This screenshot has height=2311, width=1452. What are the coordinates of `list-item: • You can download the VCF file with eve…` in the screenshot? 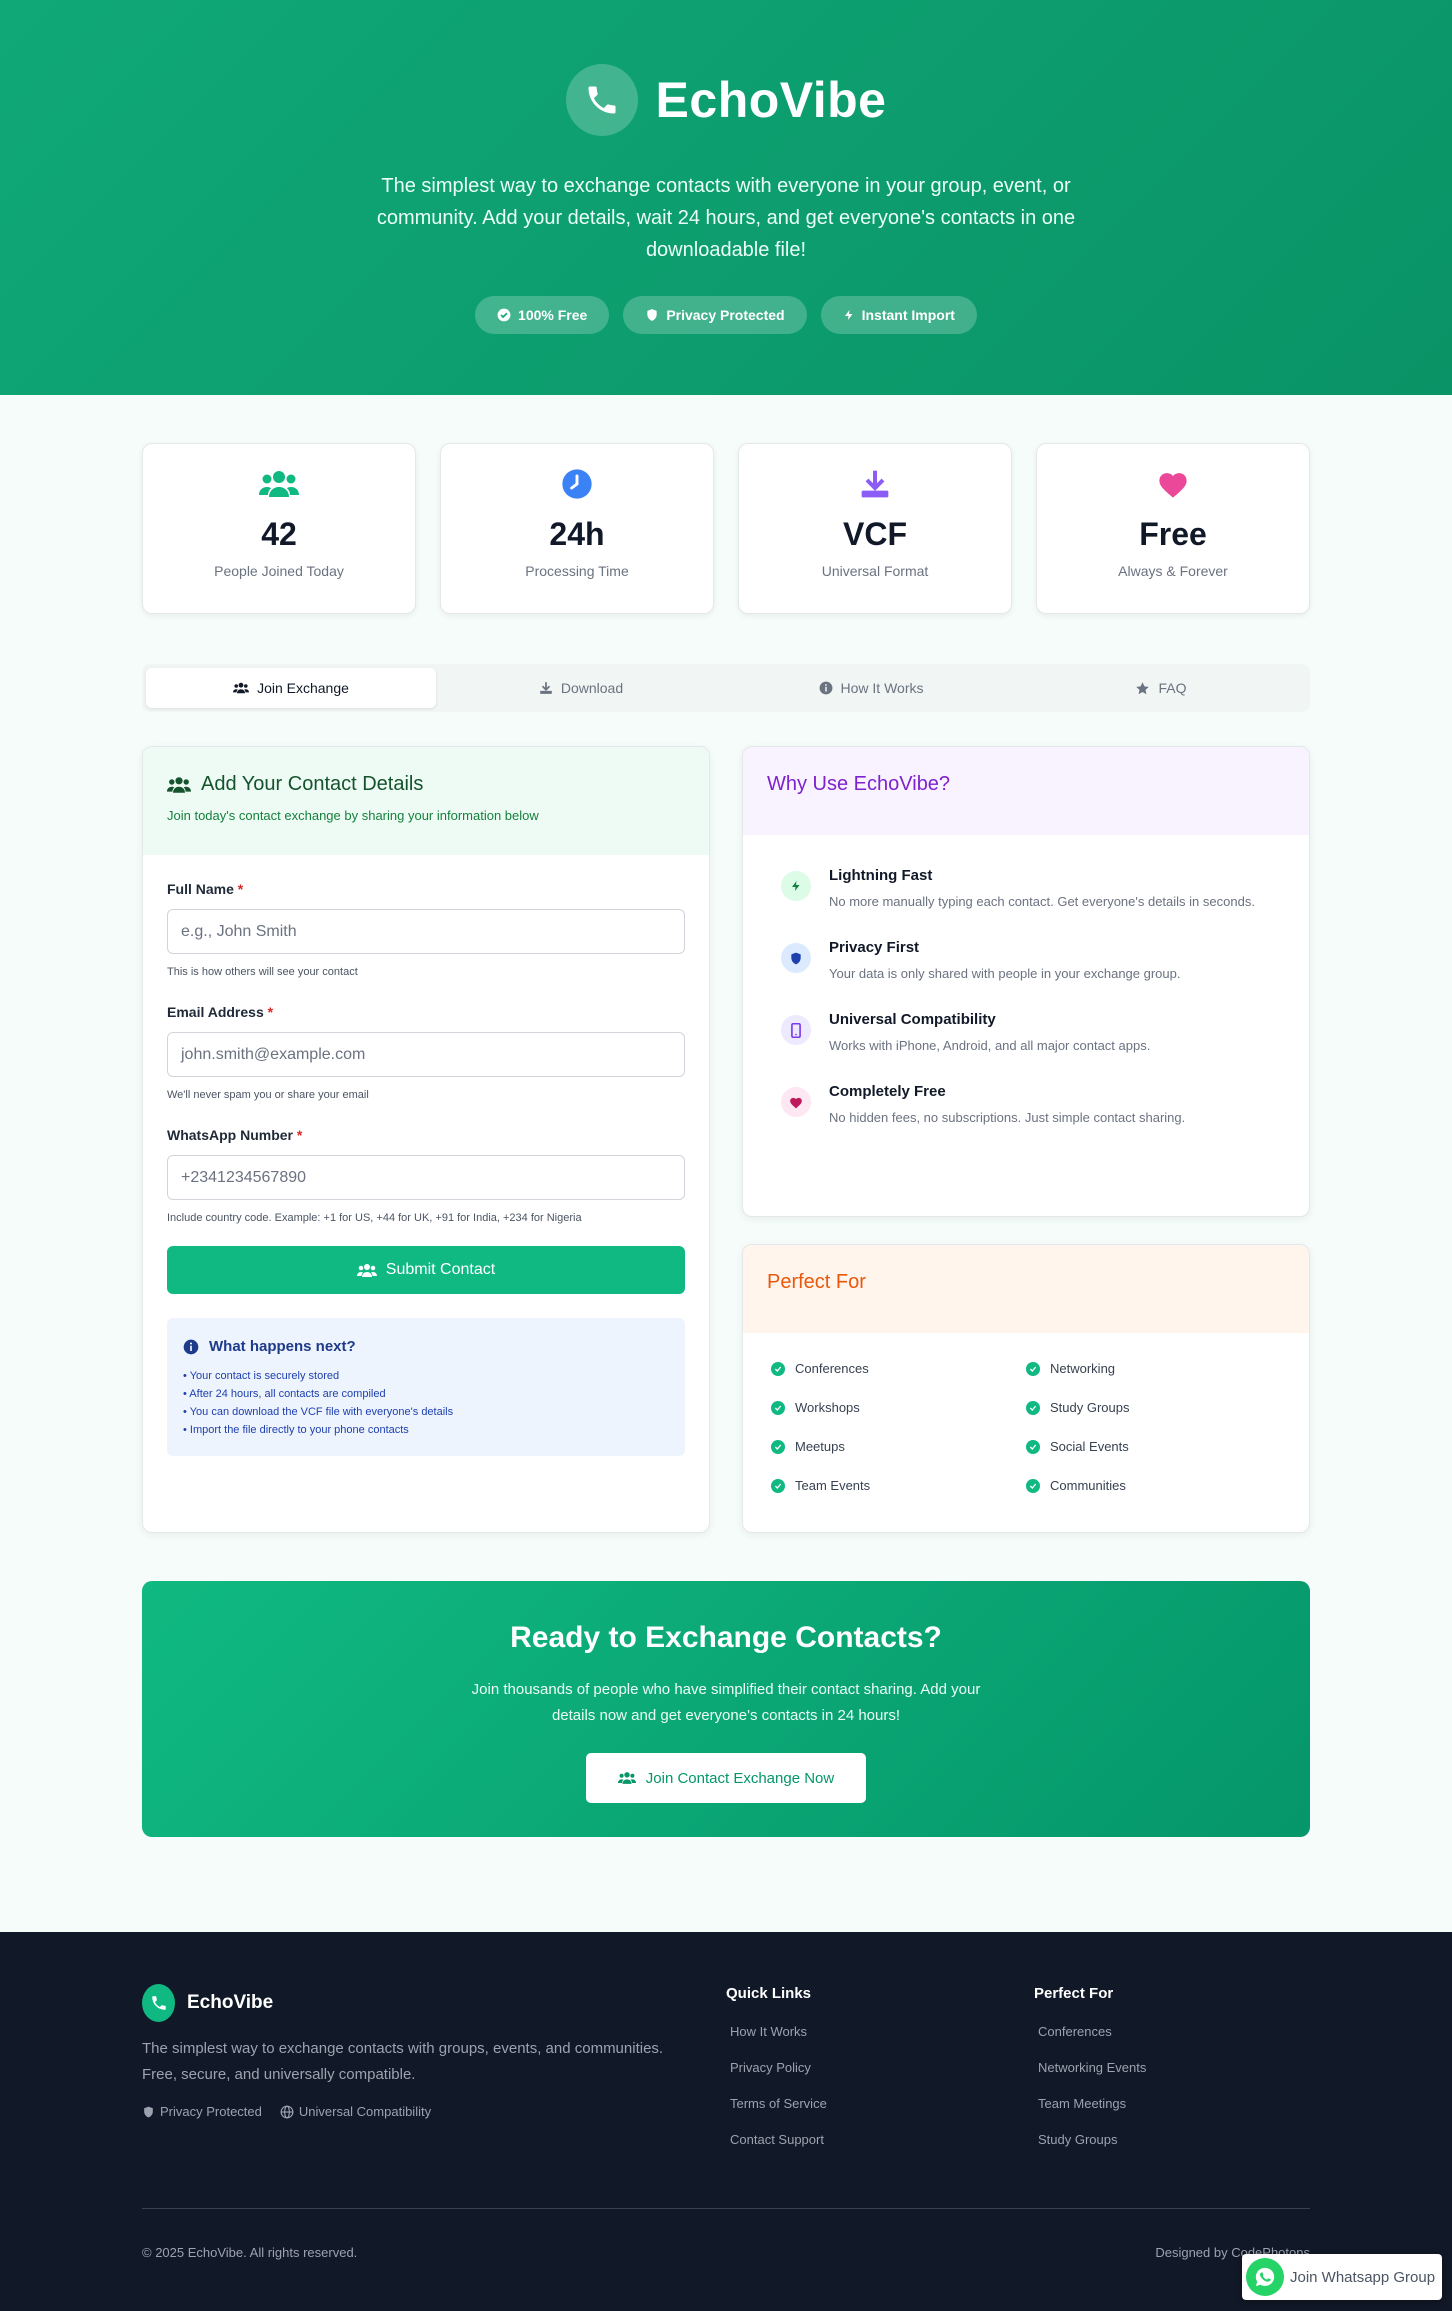 It's located at (318, 1412).